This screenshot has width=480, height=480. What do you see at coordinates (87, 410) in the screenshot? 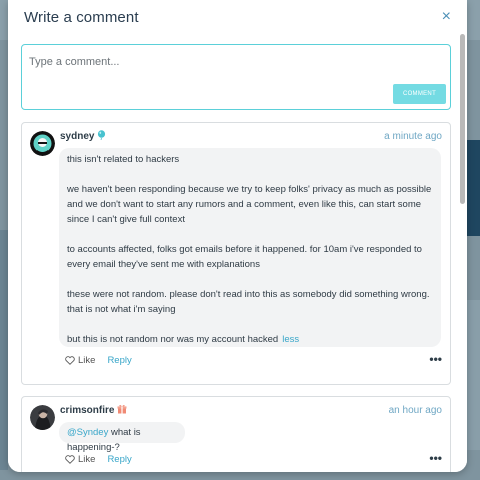
I see `author-name: crimsonfire` at bounding box center [87, 410].